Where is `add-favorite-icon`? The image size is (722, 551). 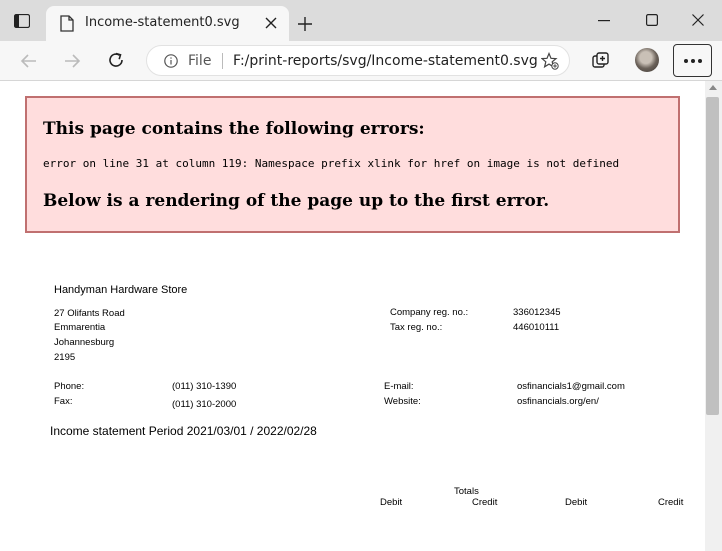 add-favorite-icon is located at coordinates (550, 61).